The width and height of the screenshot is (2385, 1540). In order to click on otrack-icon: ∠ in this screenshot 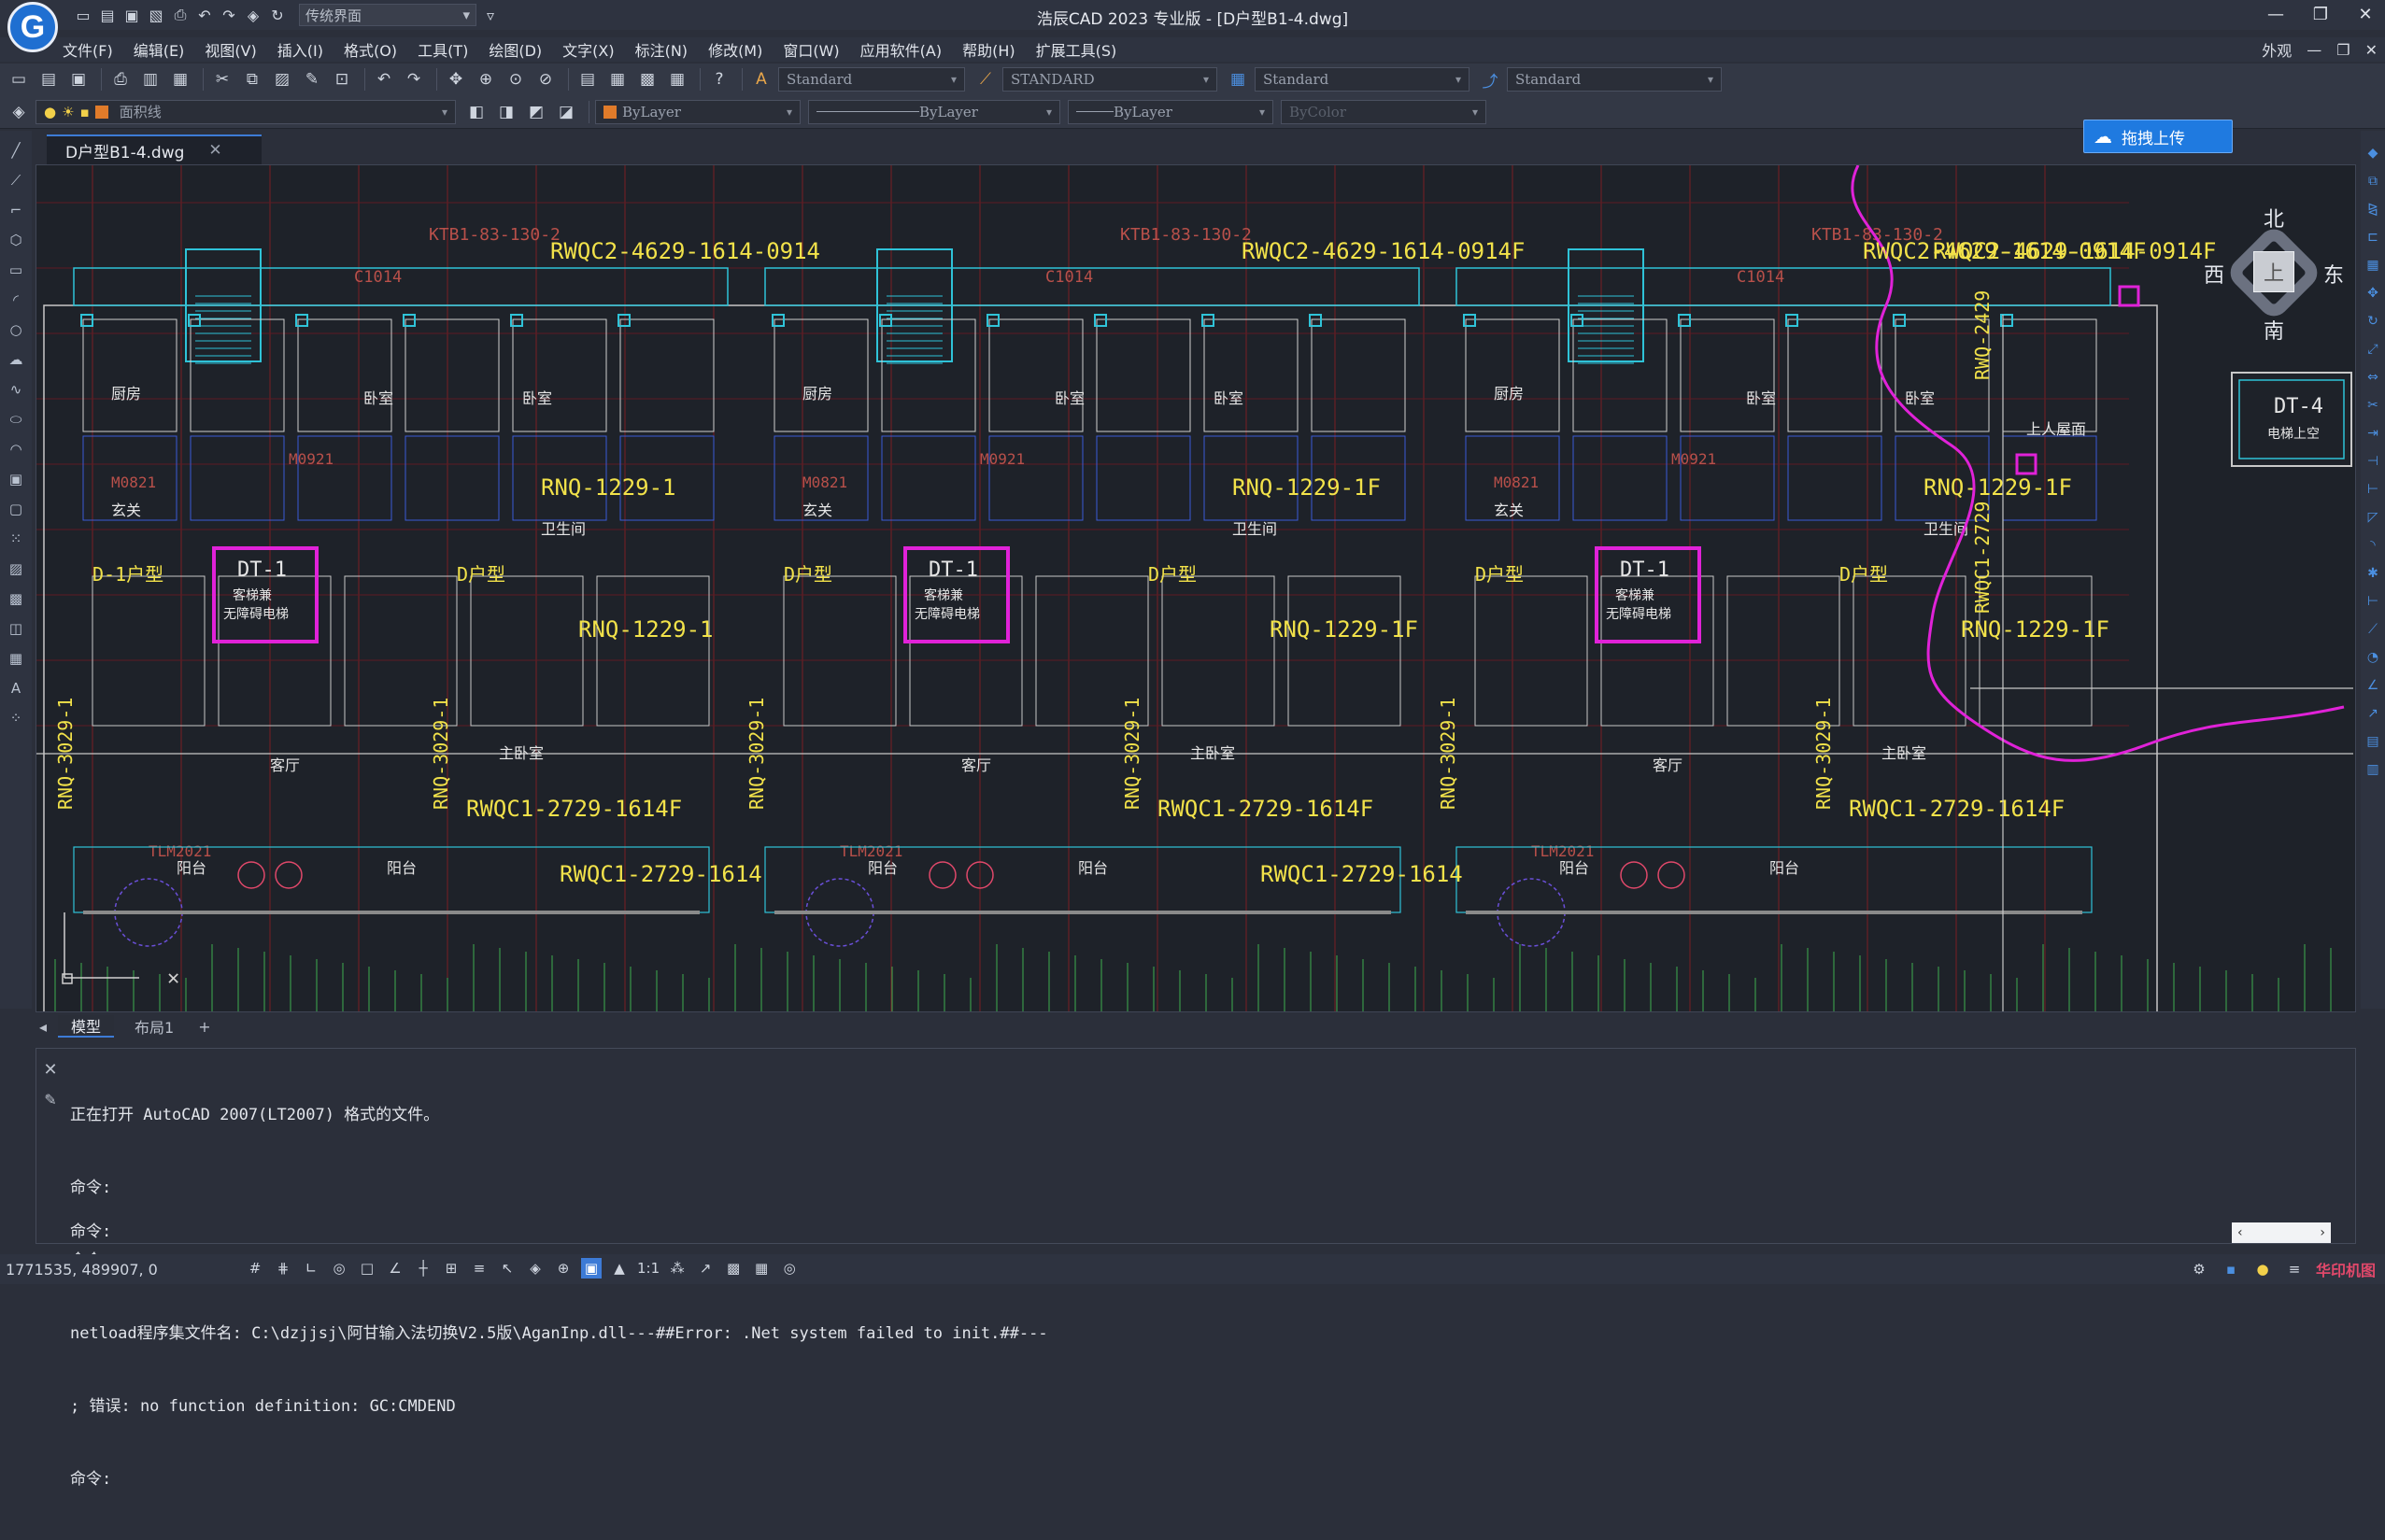, I will do `click(395, 1268)`.